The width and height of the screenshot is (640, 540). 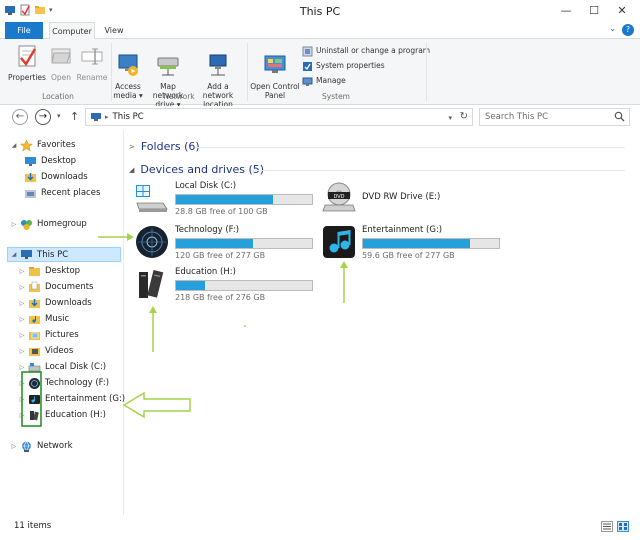 What do you see at coordinates (324, 81) in the screenshot?
I see `manage-button: Manage` at bounding box center [324, 81].